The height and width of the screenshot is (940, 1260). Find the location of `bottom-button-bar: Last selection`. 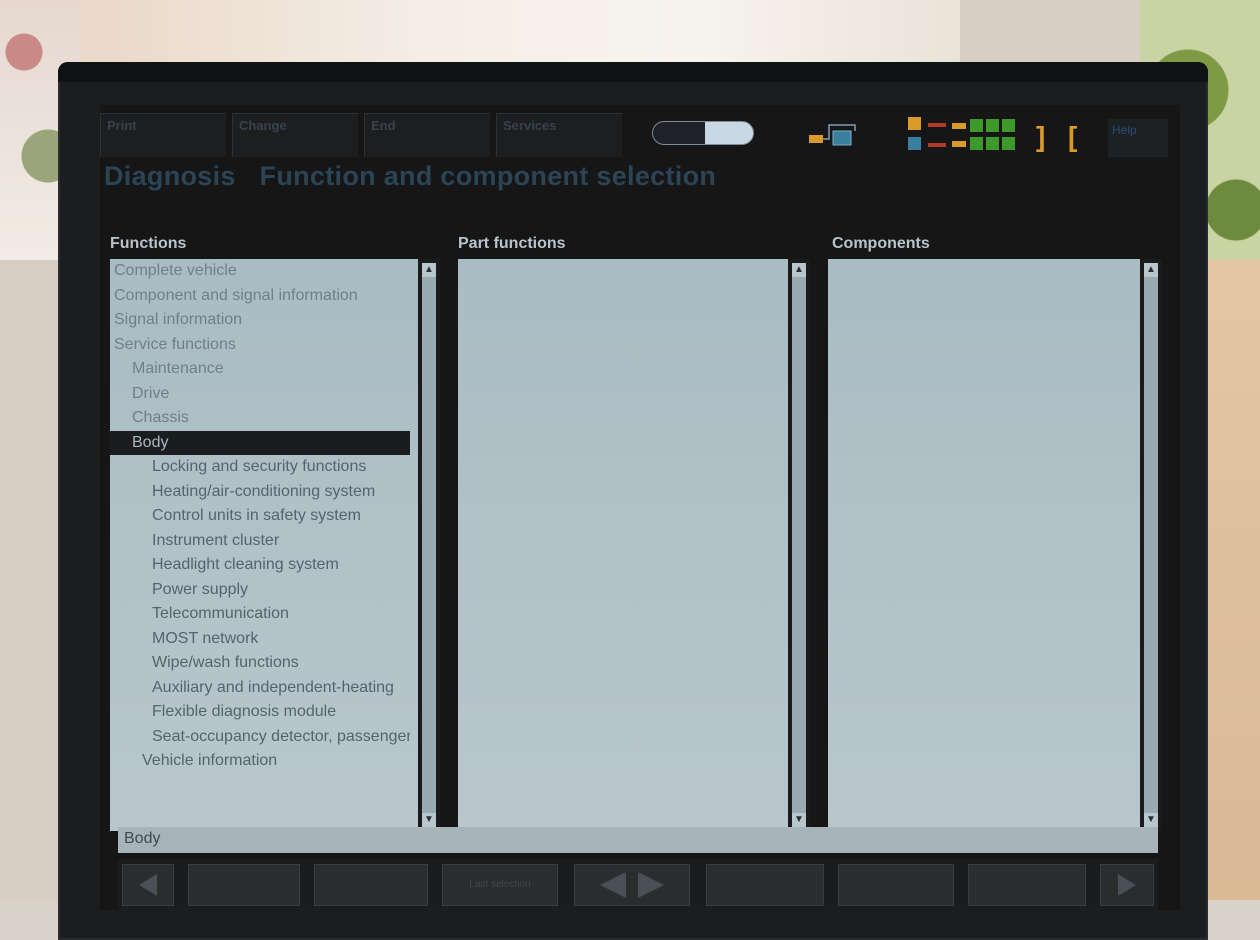

bottom-button-bar: Last selection is located at coordinates (638, 884).